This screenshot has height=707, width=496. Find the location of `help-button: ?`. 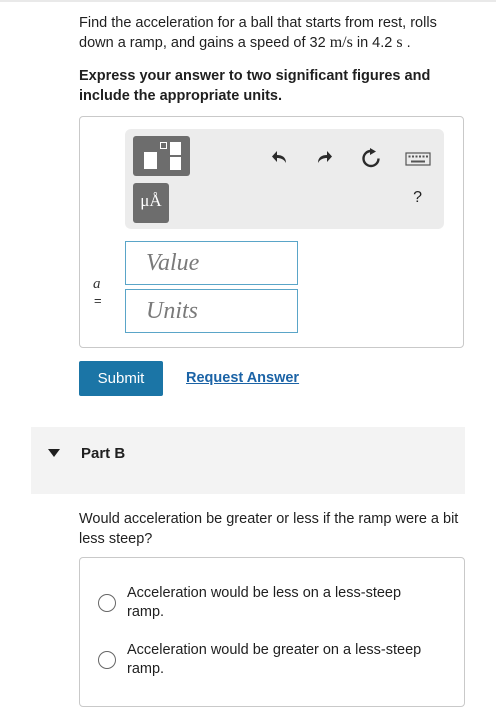

help-button: ? is located at coordinates (417, 198).